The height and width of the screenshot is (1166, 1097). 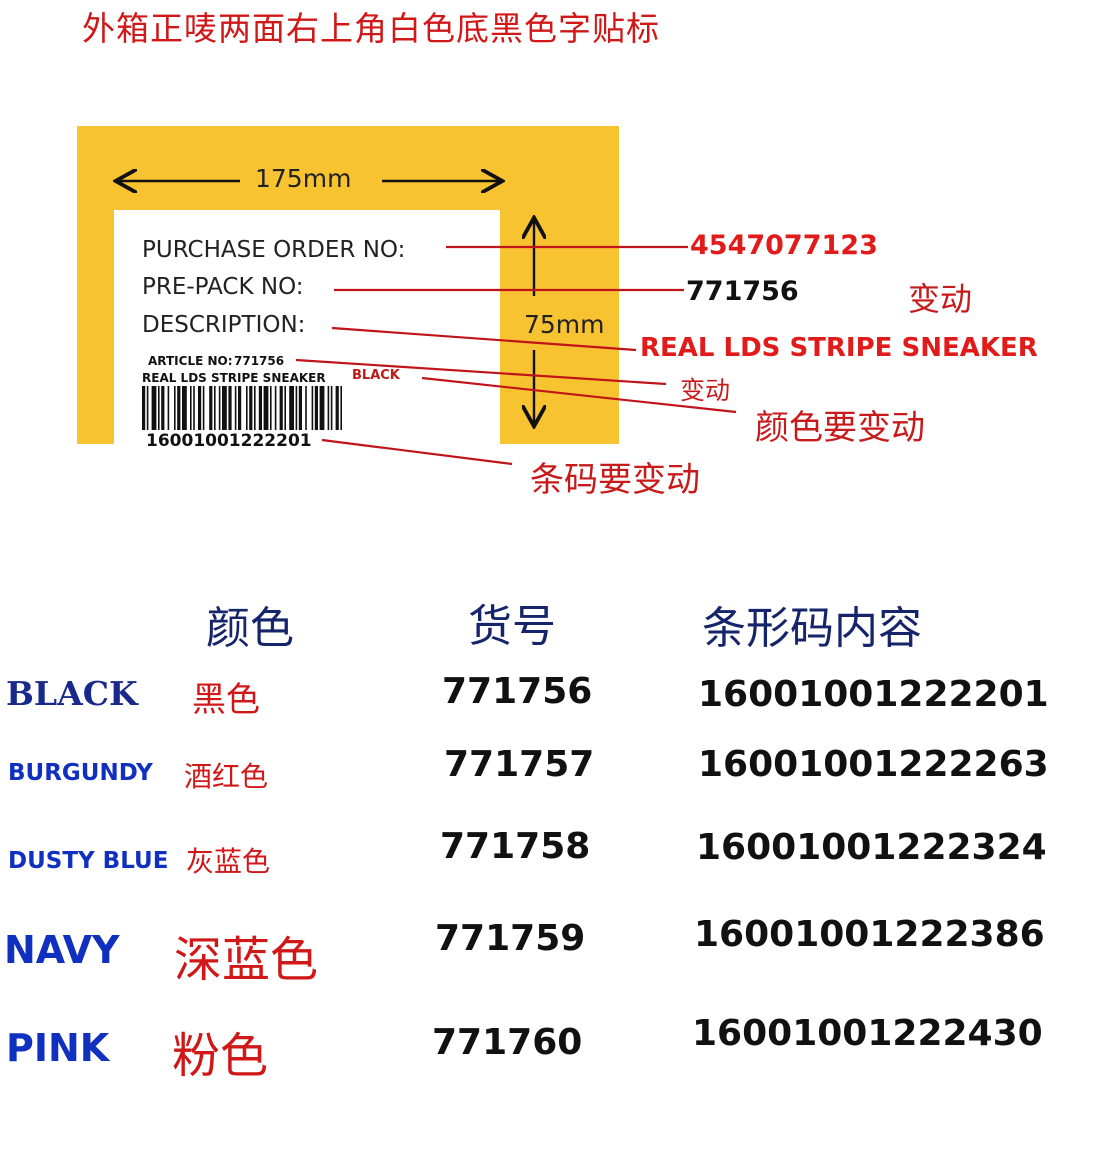 What do you see at coordinates (417, 452) in the screenshot?
I see `barcode-callout-line` at bounding box center [417, 452].